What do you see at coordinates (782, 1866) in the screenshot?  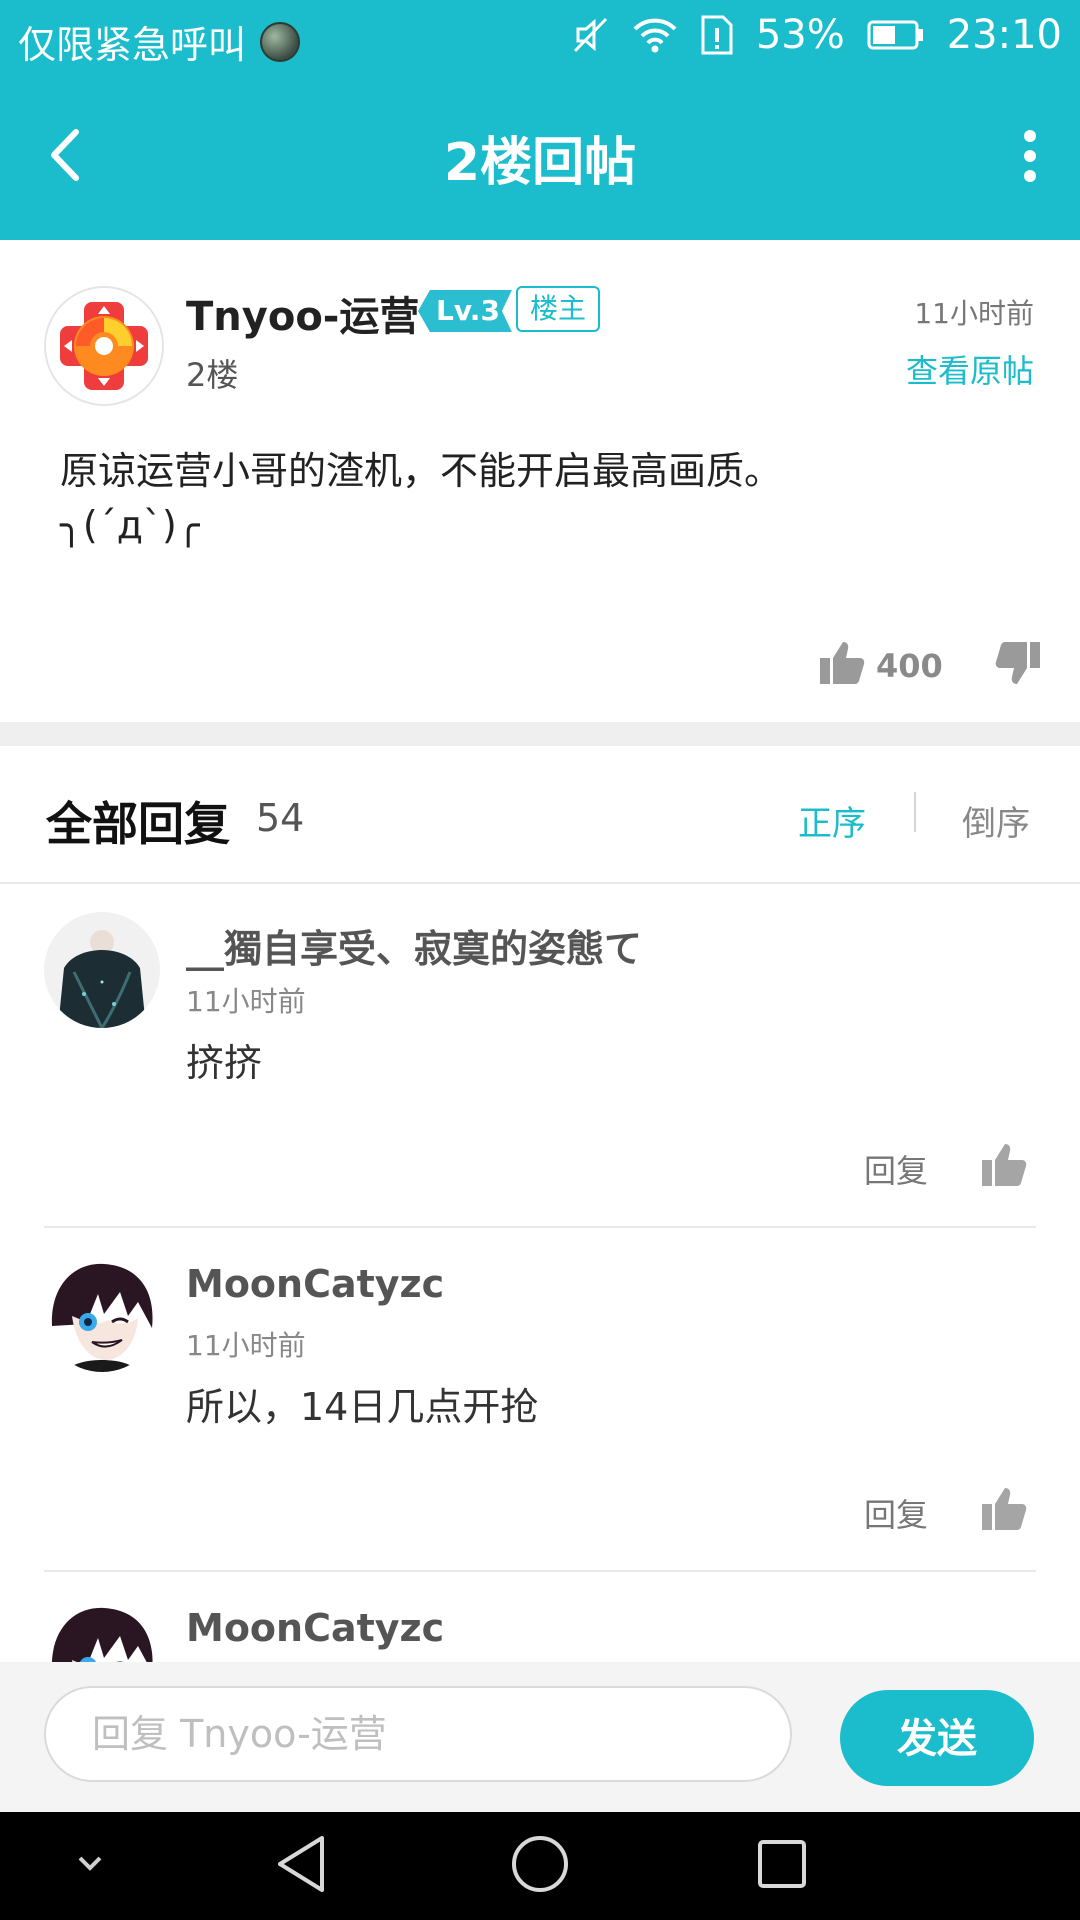 I see `nav-recents-icon` at bounding box center [782, 1866].